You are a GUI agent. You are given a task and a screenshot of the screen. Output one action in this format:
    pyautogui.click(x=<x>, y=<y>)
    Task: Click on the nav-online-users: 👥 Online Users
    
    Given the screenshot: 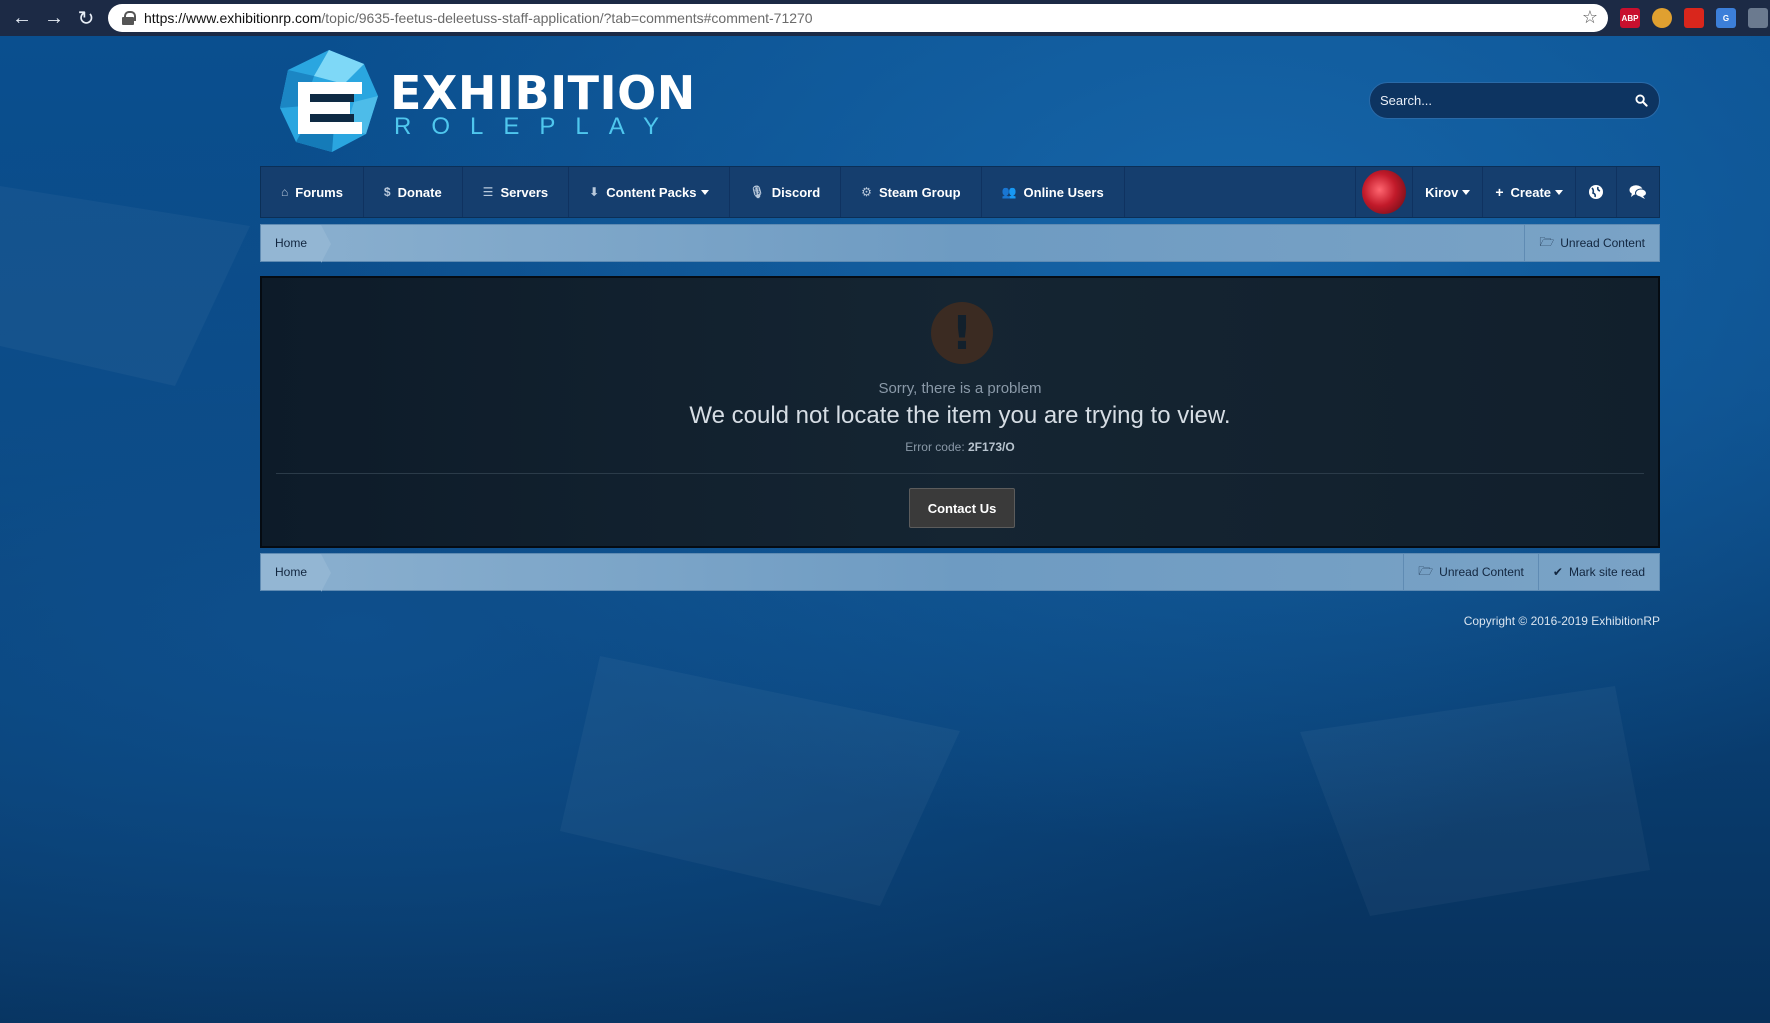 What is the action you would take?
    pyautogui.click(x=1053, y=192)
    